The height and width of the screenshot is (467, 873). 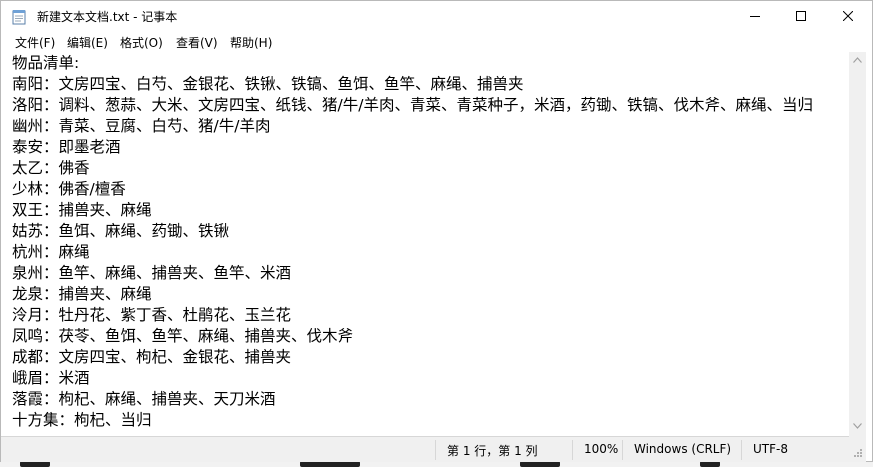 I want to click on close-icon, so click(x=848, y=16).